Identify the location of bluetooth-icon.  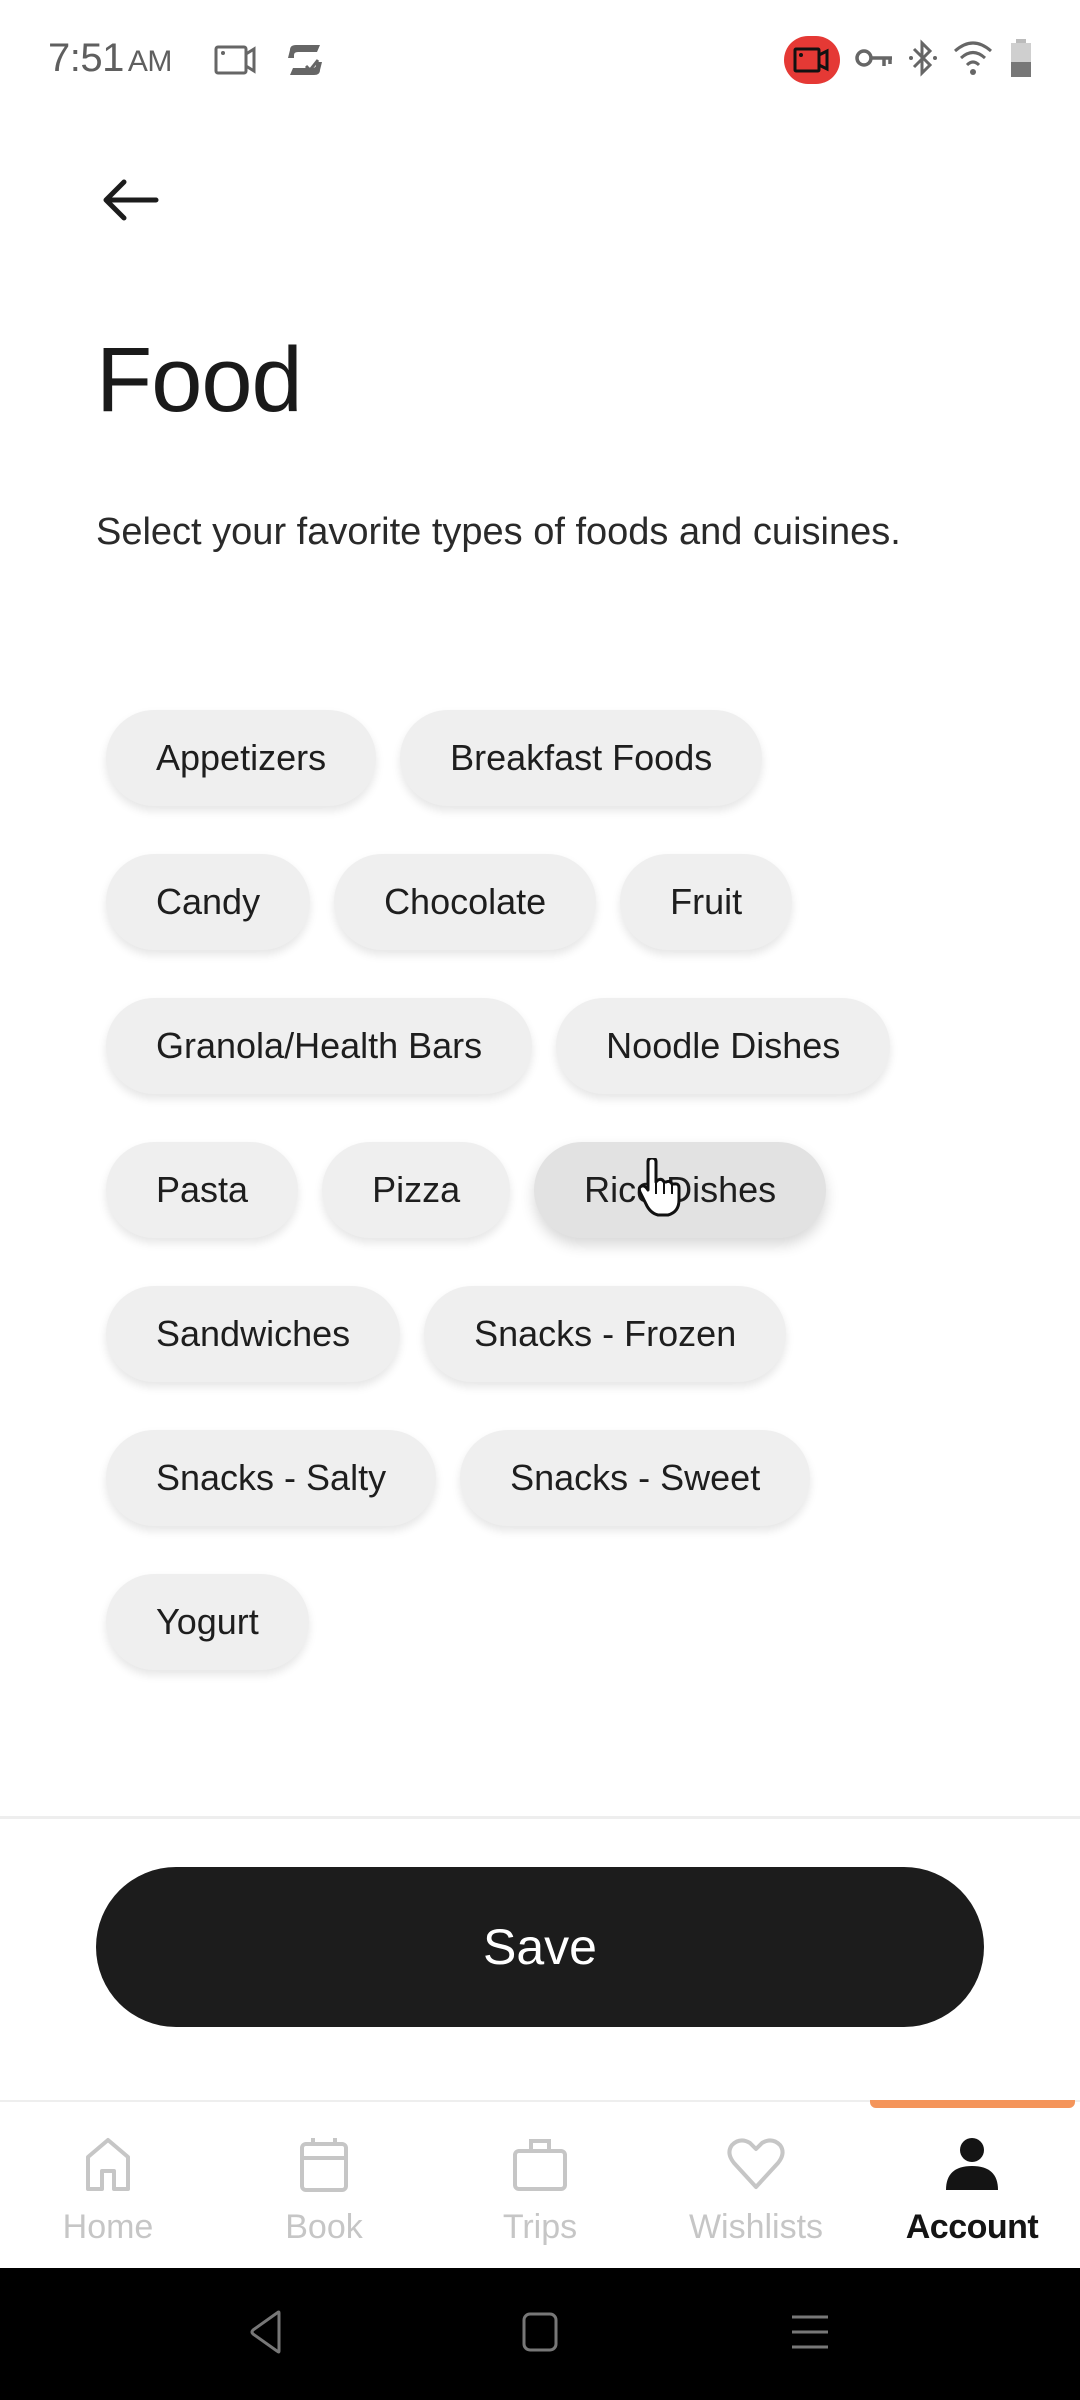
(923, 60).